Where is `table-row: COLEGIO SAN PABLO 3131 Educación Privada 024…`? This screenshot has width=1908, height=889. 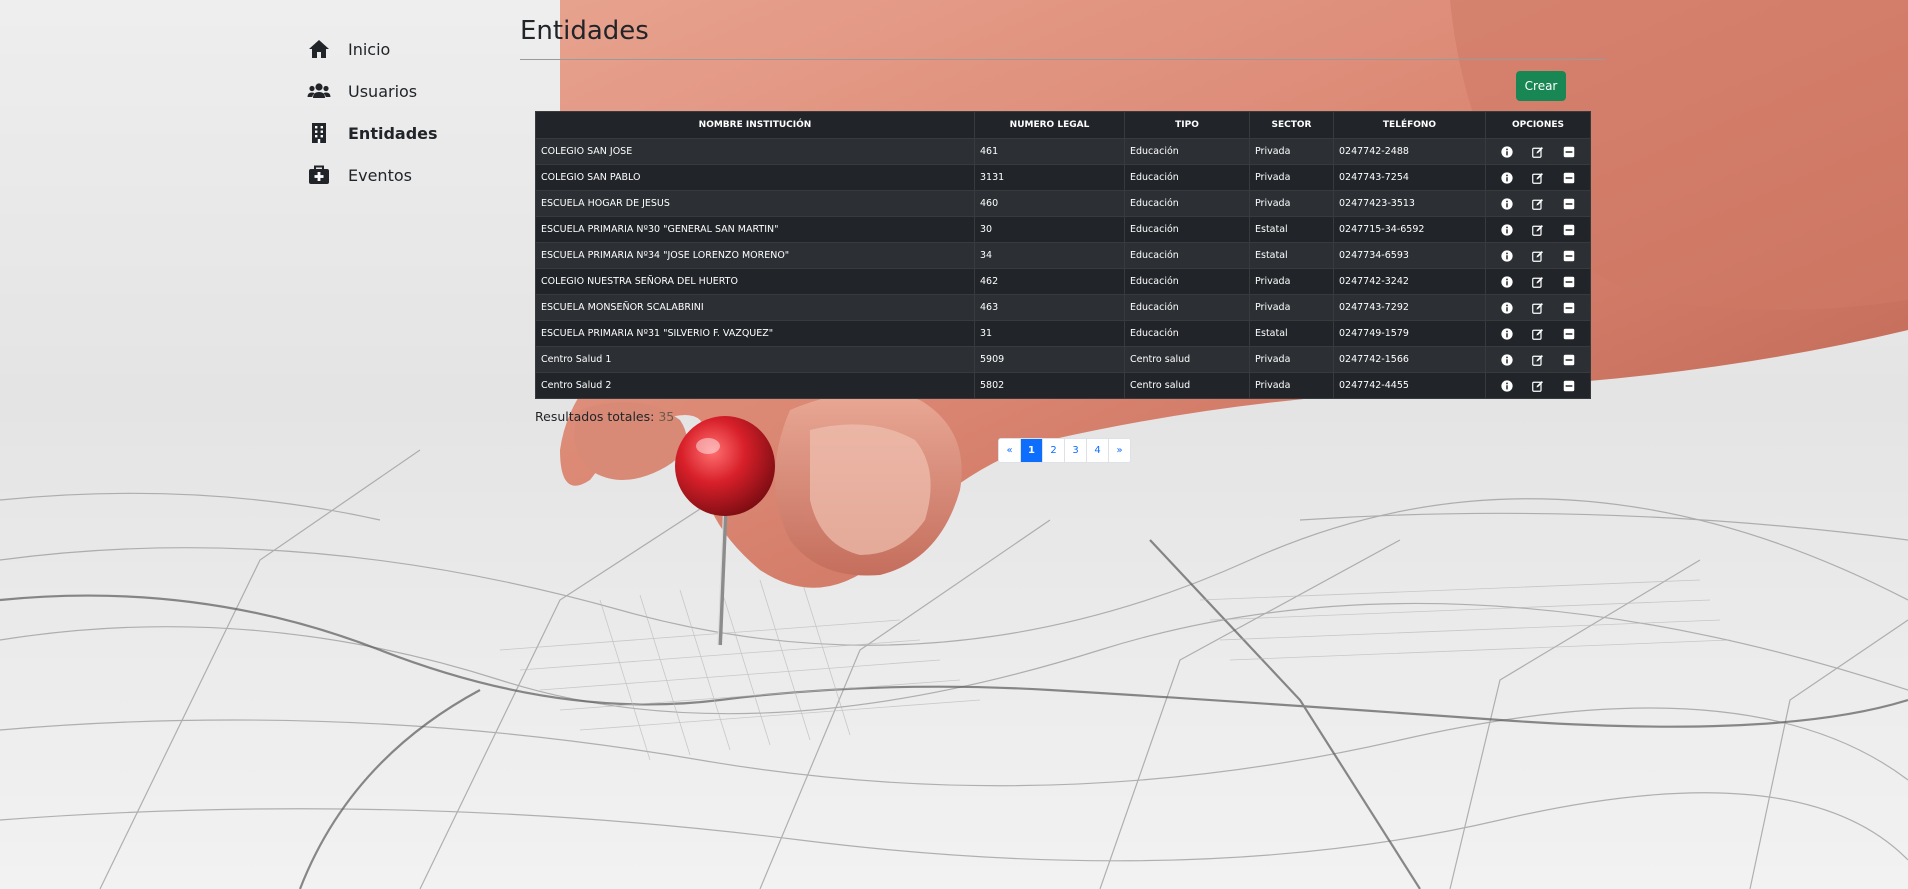
table-row: COLEGIO SAN PABLO 3131 Educación Privada 024… is located at coordinates (1063, 177).